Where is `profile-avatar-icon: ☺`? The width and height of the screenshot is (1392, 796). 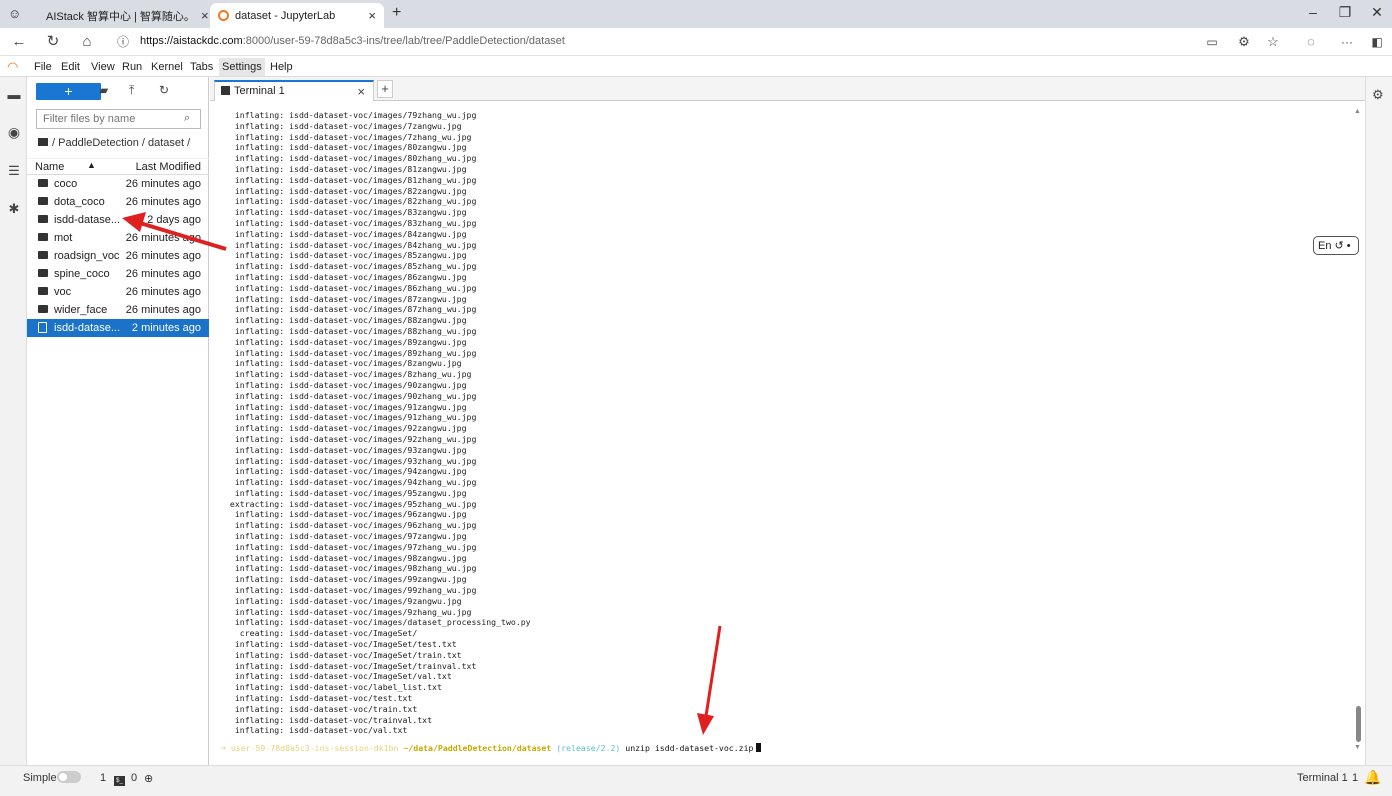
profile-avatar-icon: ☺ is located at coordinates (14, 13).